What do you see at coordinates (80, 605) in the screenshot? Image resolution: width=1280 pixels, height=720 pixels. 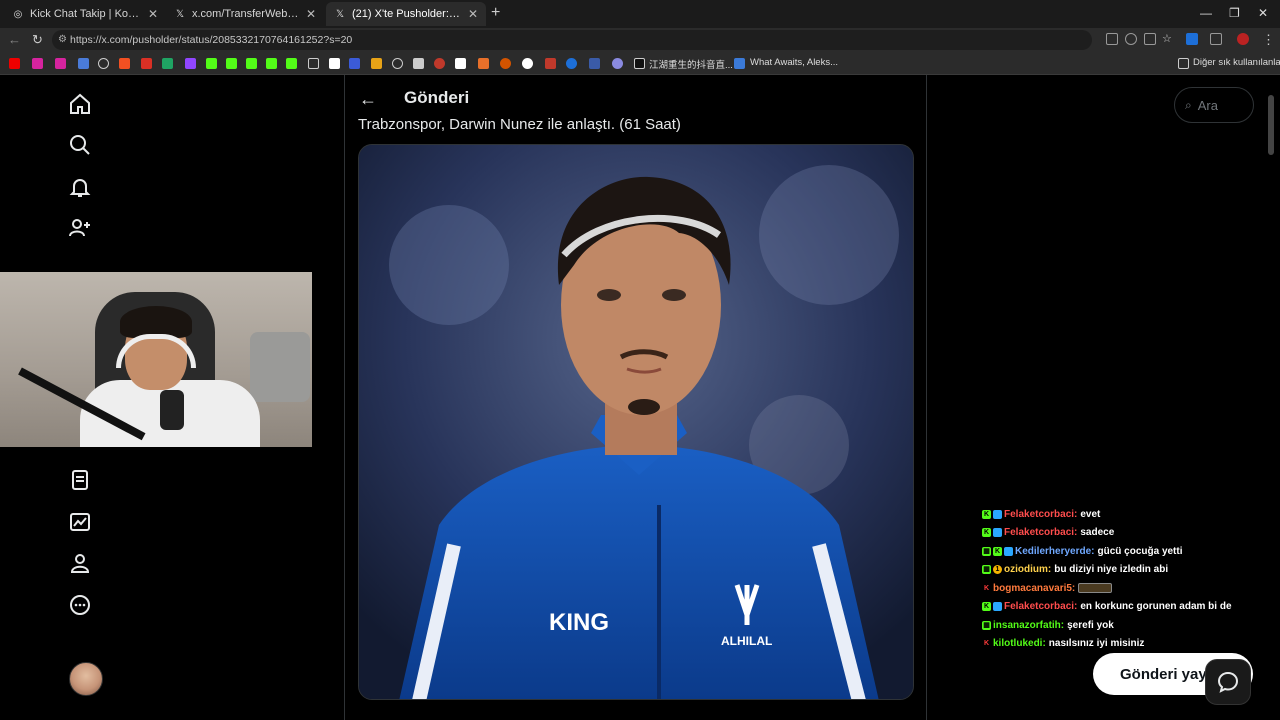 I see `more-icon` at bounding box center [80, 605].